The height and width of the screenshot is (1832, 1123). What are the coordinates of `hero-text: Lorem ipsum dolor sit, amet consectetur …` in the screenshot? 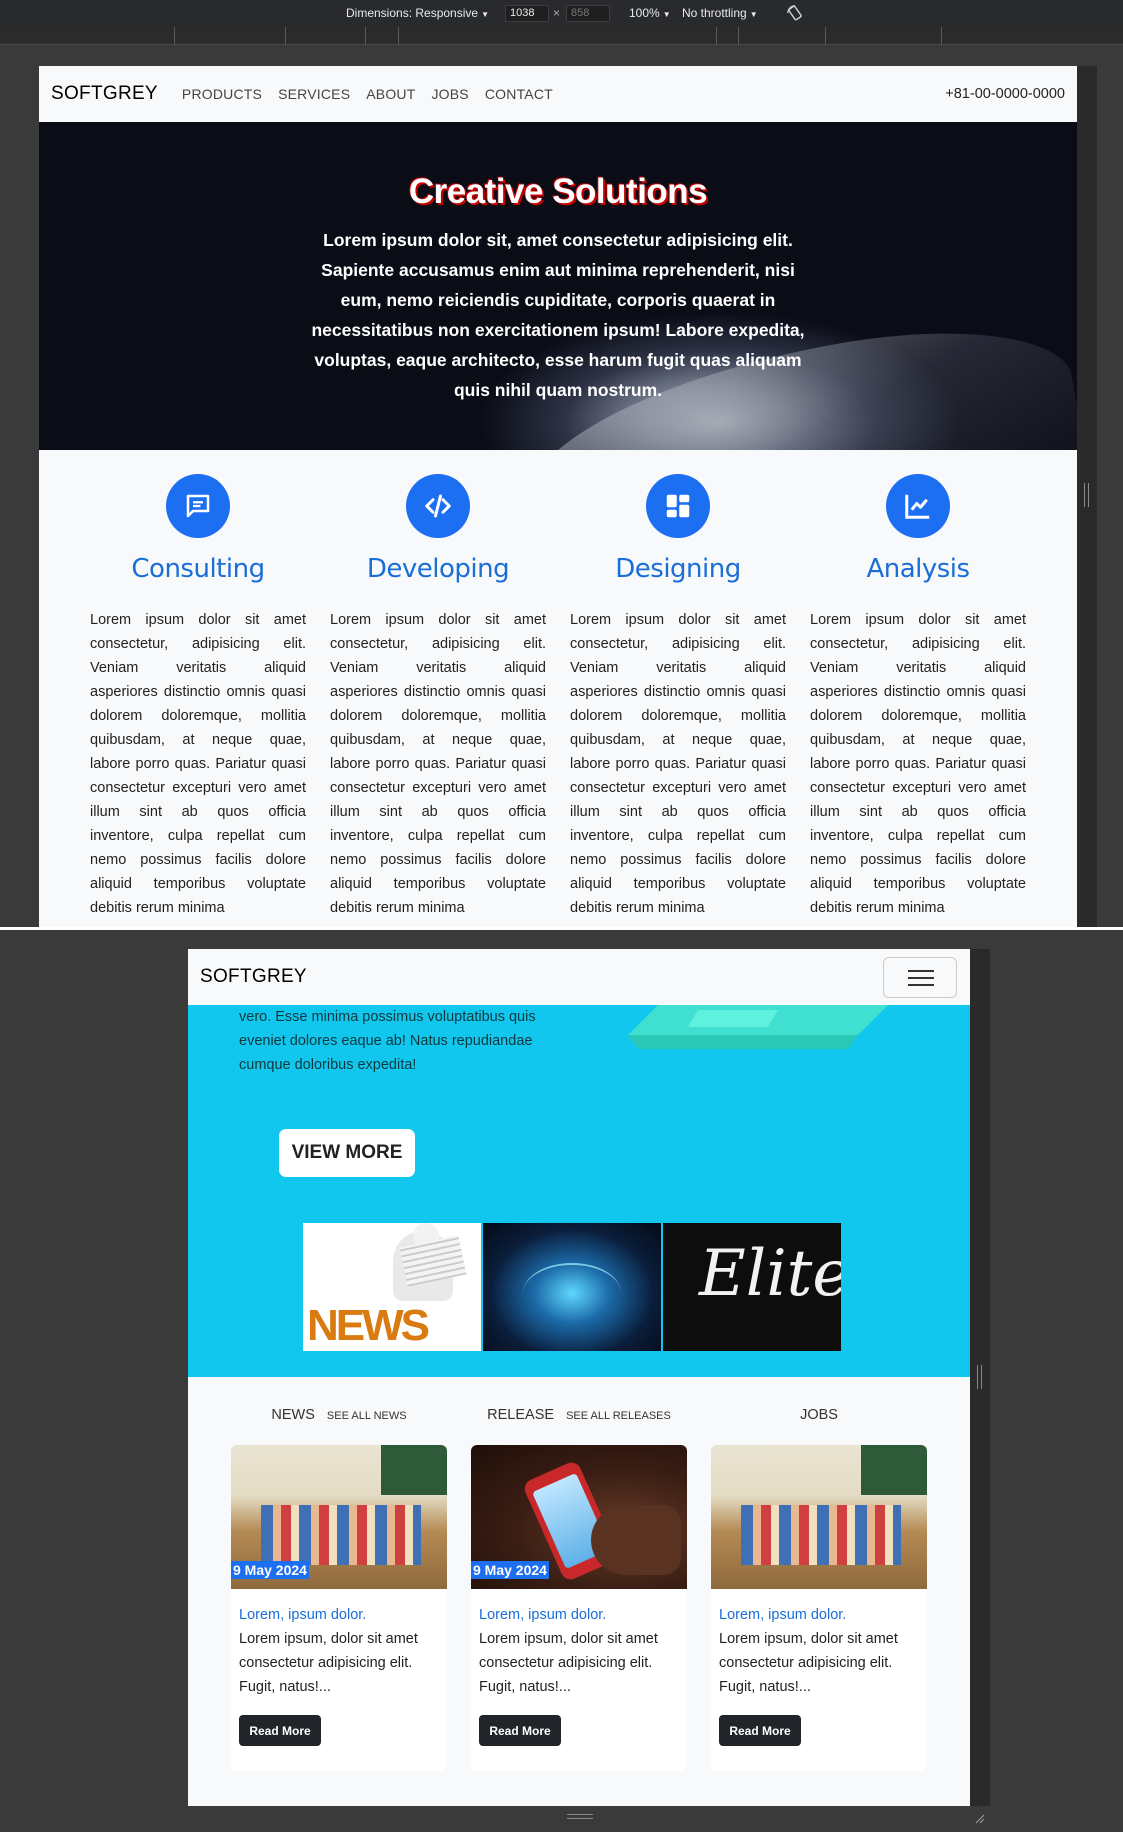 It's located at (558, 315).